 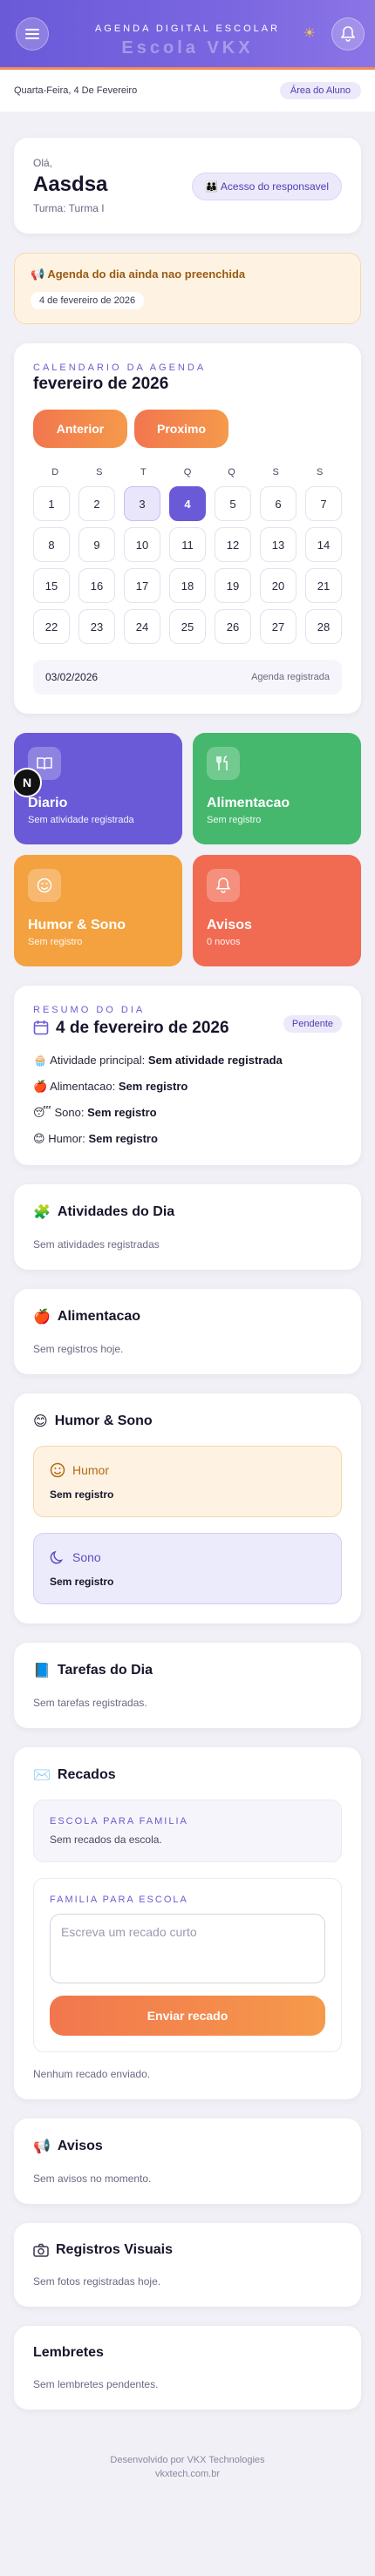 I want to click on calendar-day: 9, so click(x=96, y=544).